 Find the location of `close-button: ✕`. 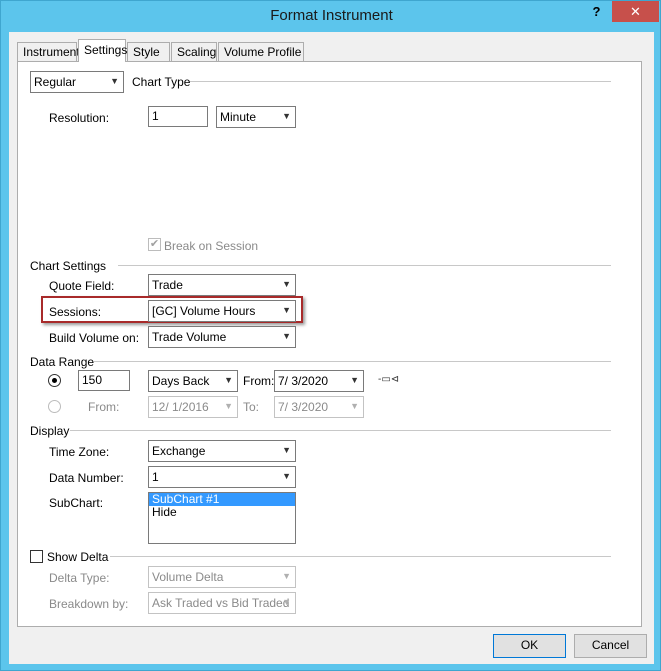

close-button: ✕ is located at coordinates (635, 11).